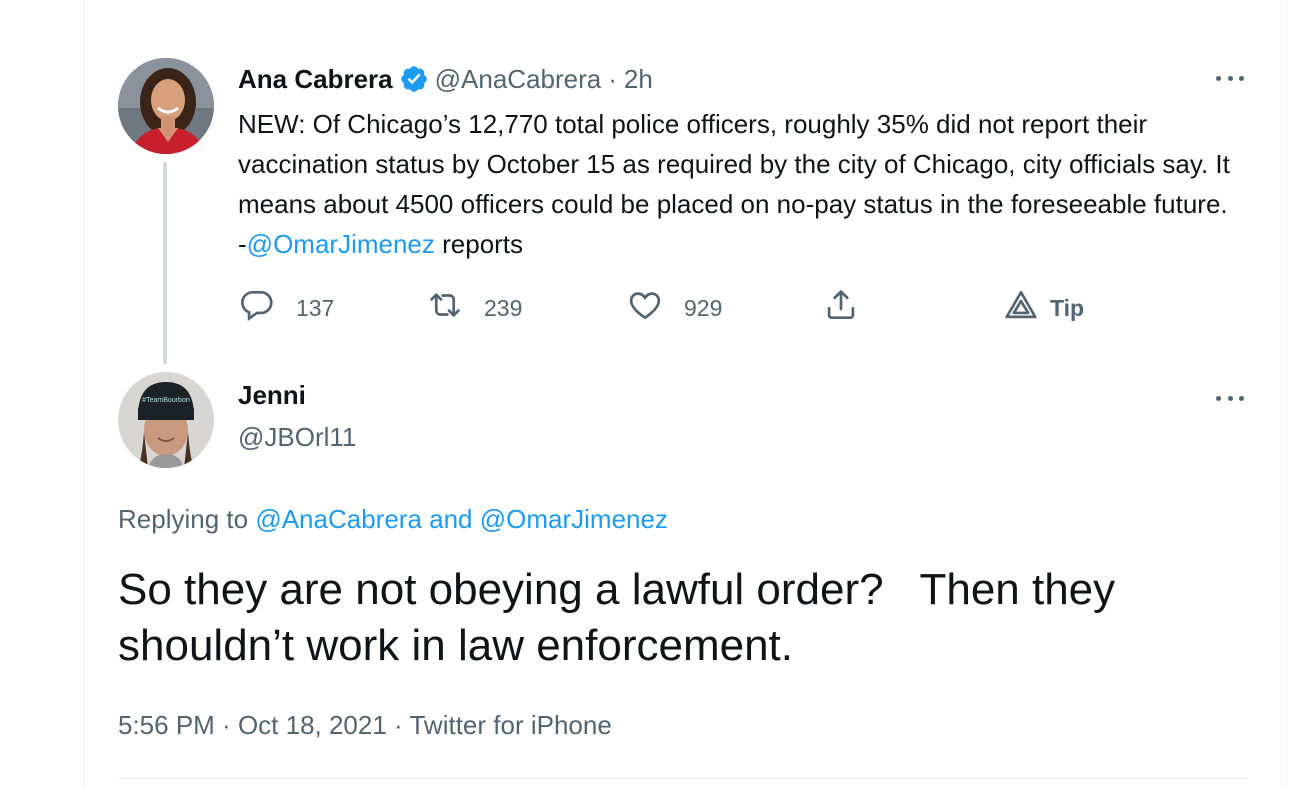 This screenshot has height=790, width=1312. Describe the element at coordinates (445, 308) in the screenshot. I see `retweet-icon` at that location.